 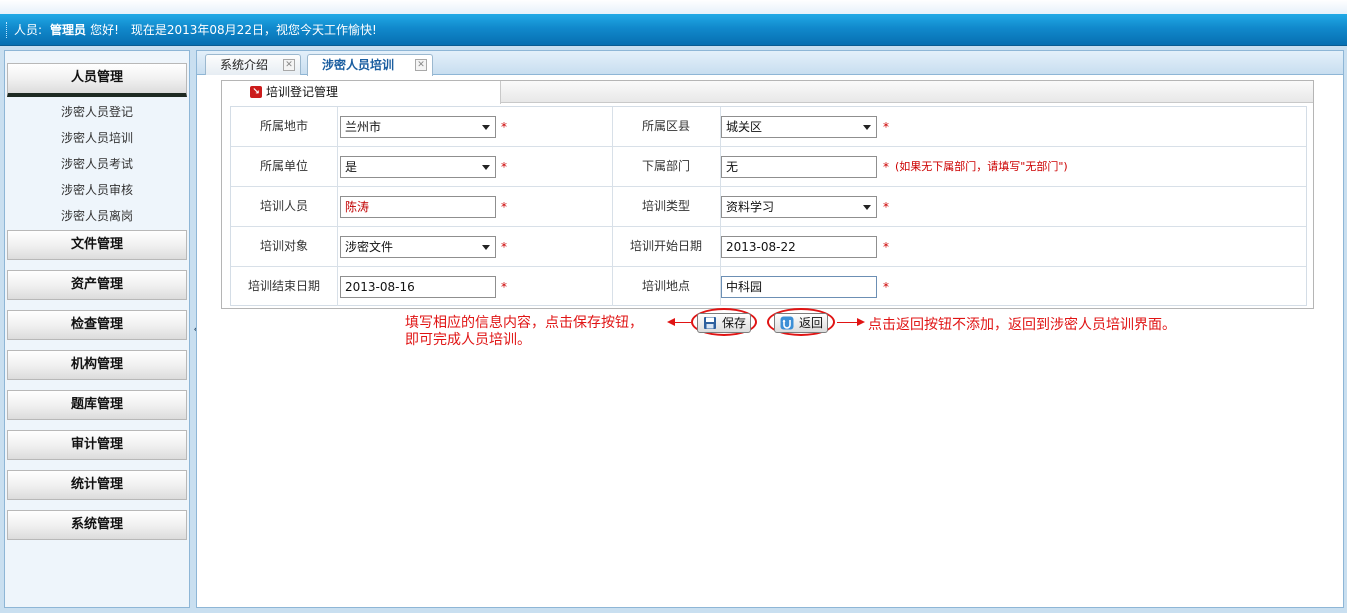 I want to click on form-row: 培训人员 陈涛 * 培训类型 资料学习 *, so click(x=768, y=207).